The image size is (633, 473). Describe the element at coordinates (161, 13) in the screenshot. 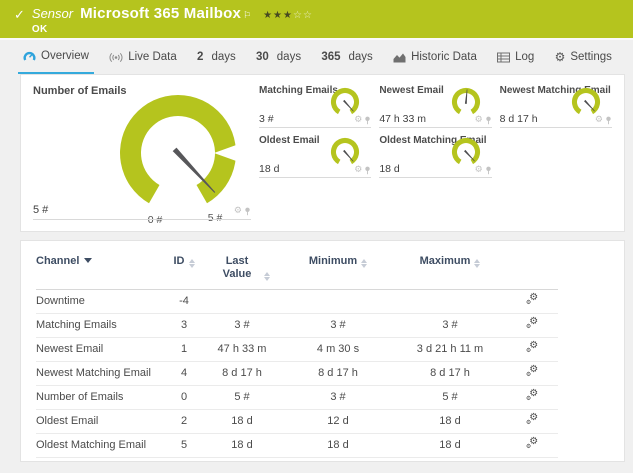

I see `sensor-title: Microsoft 365 Mailbox` at that location.